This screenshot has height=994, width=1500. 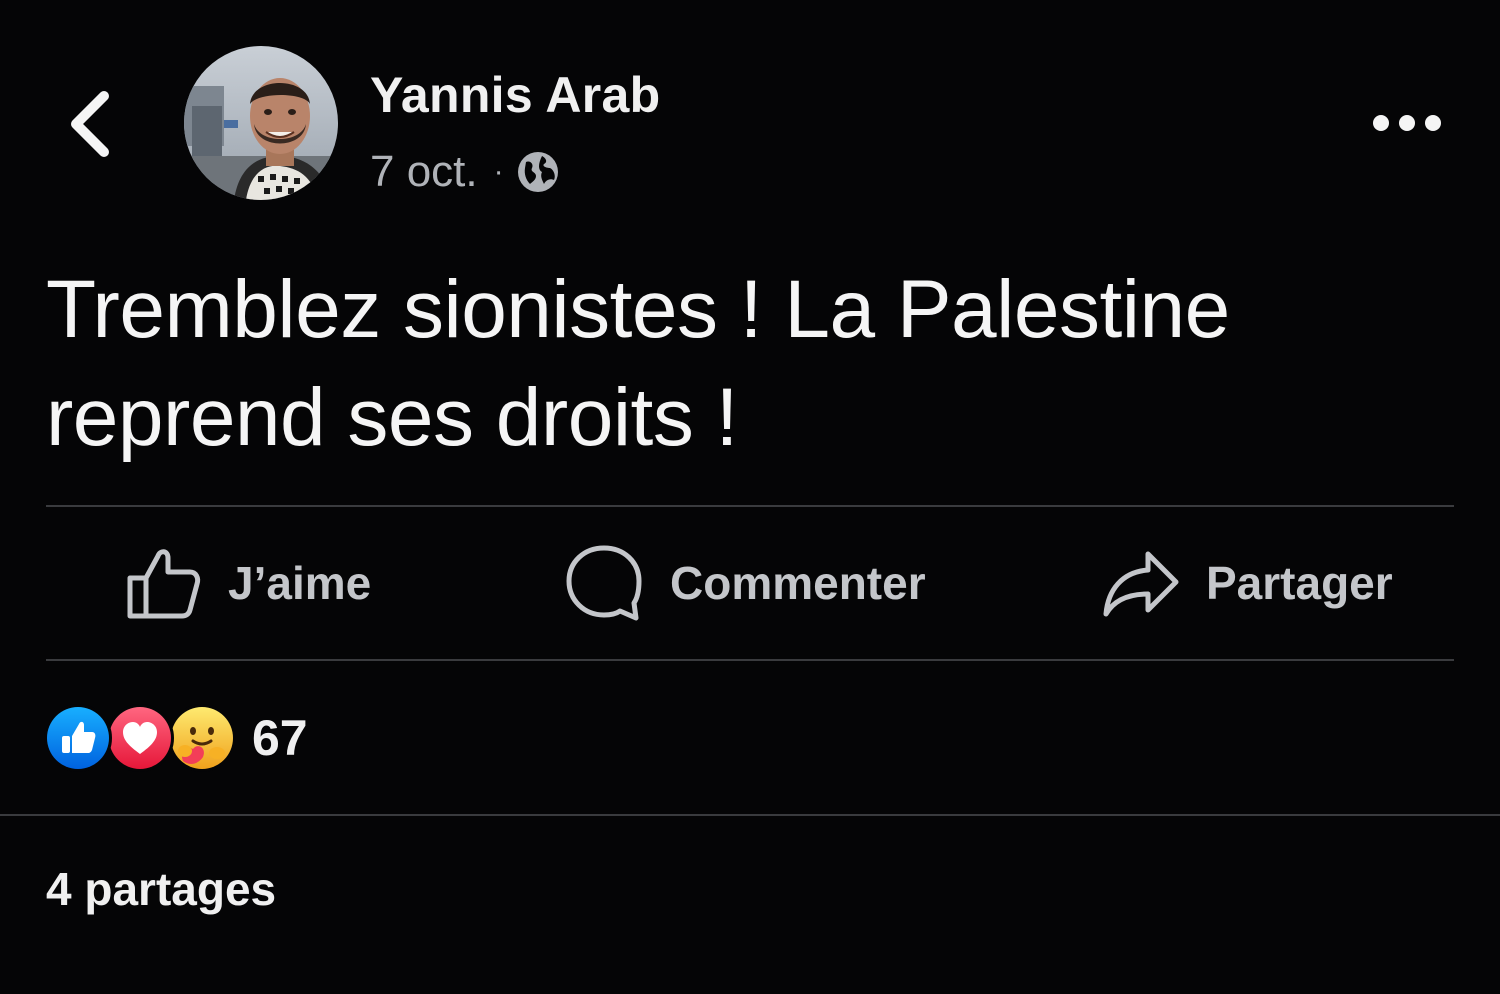 What do you see at coordinates (798, 583) in the screenshot?
I see `comment-label: Commenter` at bounding box center [798, 583].